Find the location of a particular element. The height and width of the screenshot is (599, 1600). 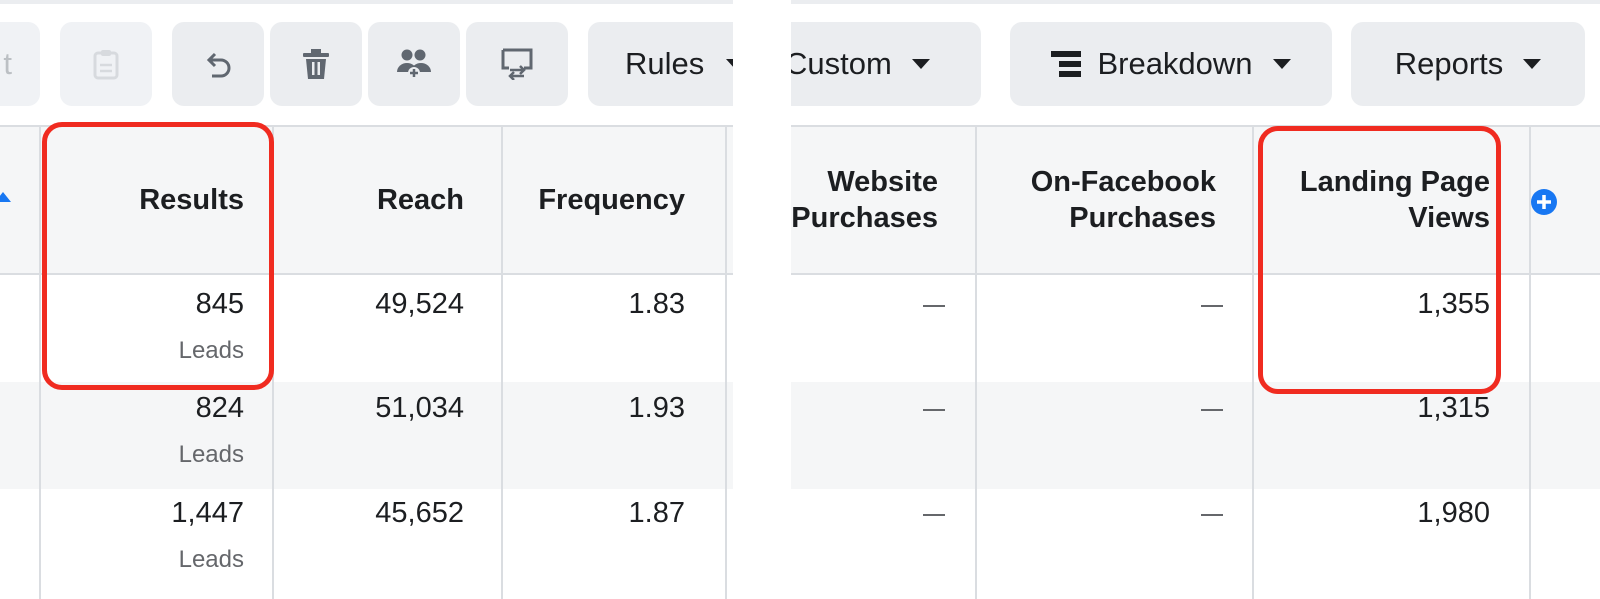

reports-dropdown: Reports is located at coordinates (1468, 64).